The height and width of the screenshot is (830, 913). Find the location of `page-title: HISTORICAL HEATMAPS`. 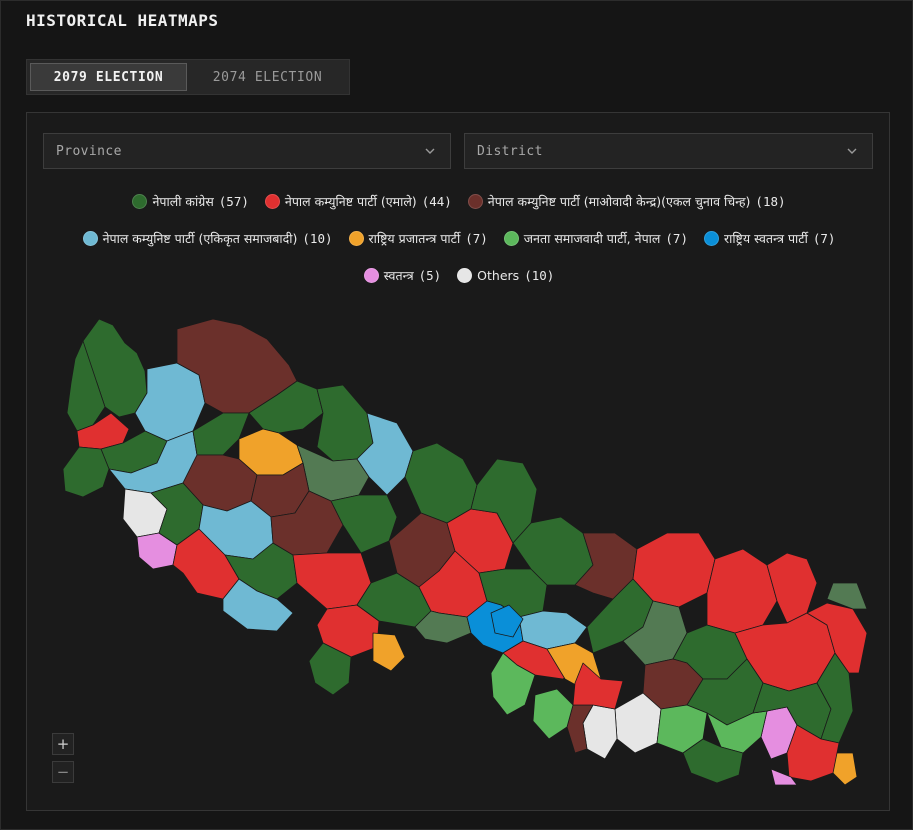

page-title: HISTORICAL HEATMAPS is located at coordinates (122, 20).